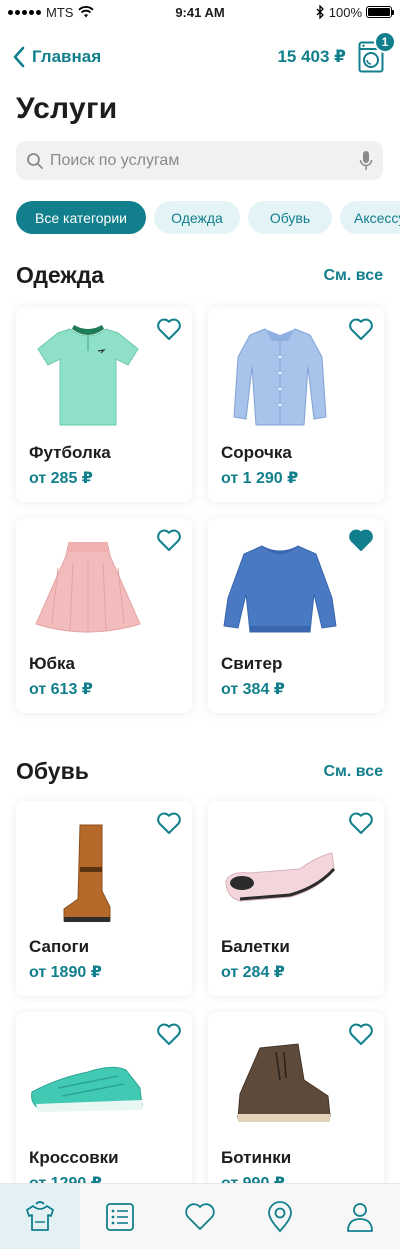 The height and width of the screenshot is (1249, 400). What do you see at coordinates (200, 55) in the screenshot?
I see `nav-bar: Главная 15 403 ₽ 1` at bounding box center [200, 55].